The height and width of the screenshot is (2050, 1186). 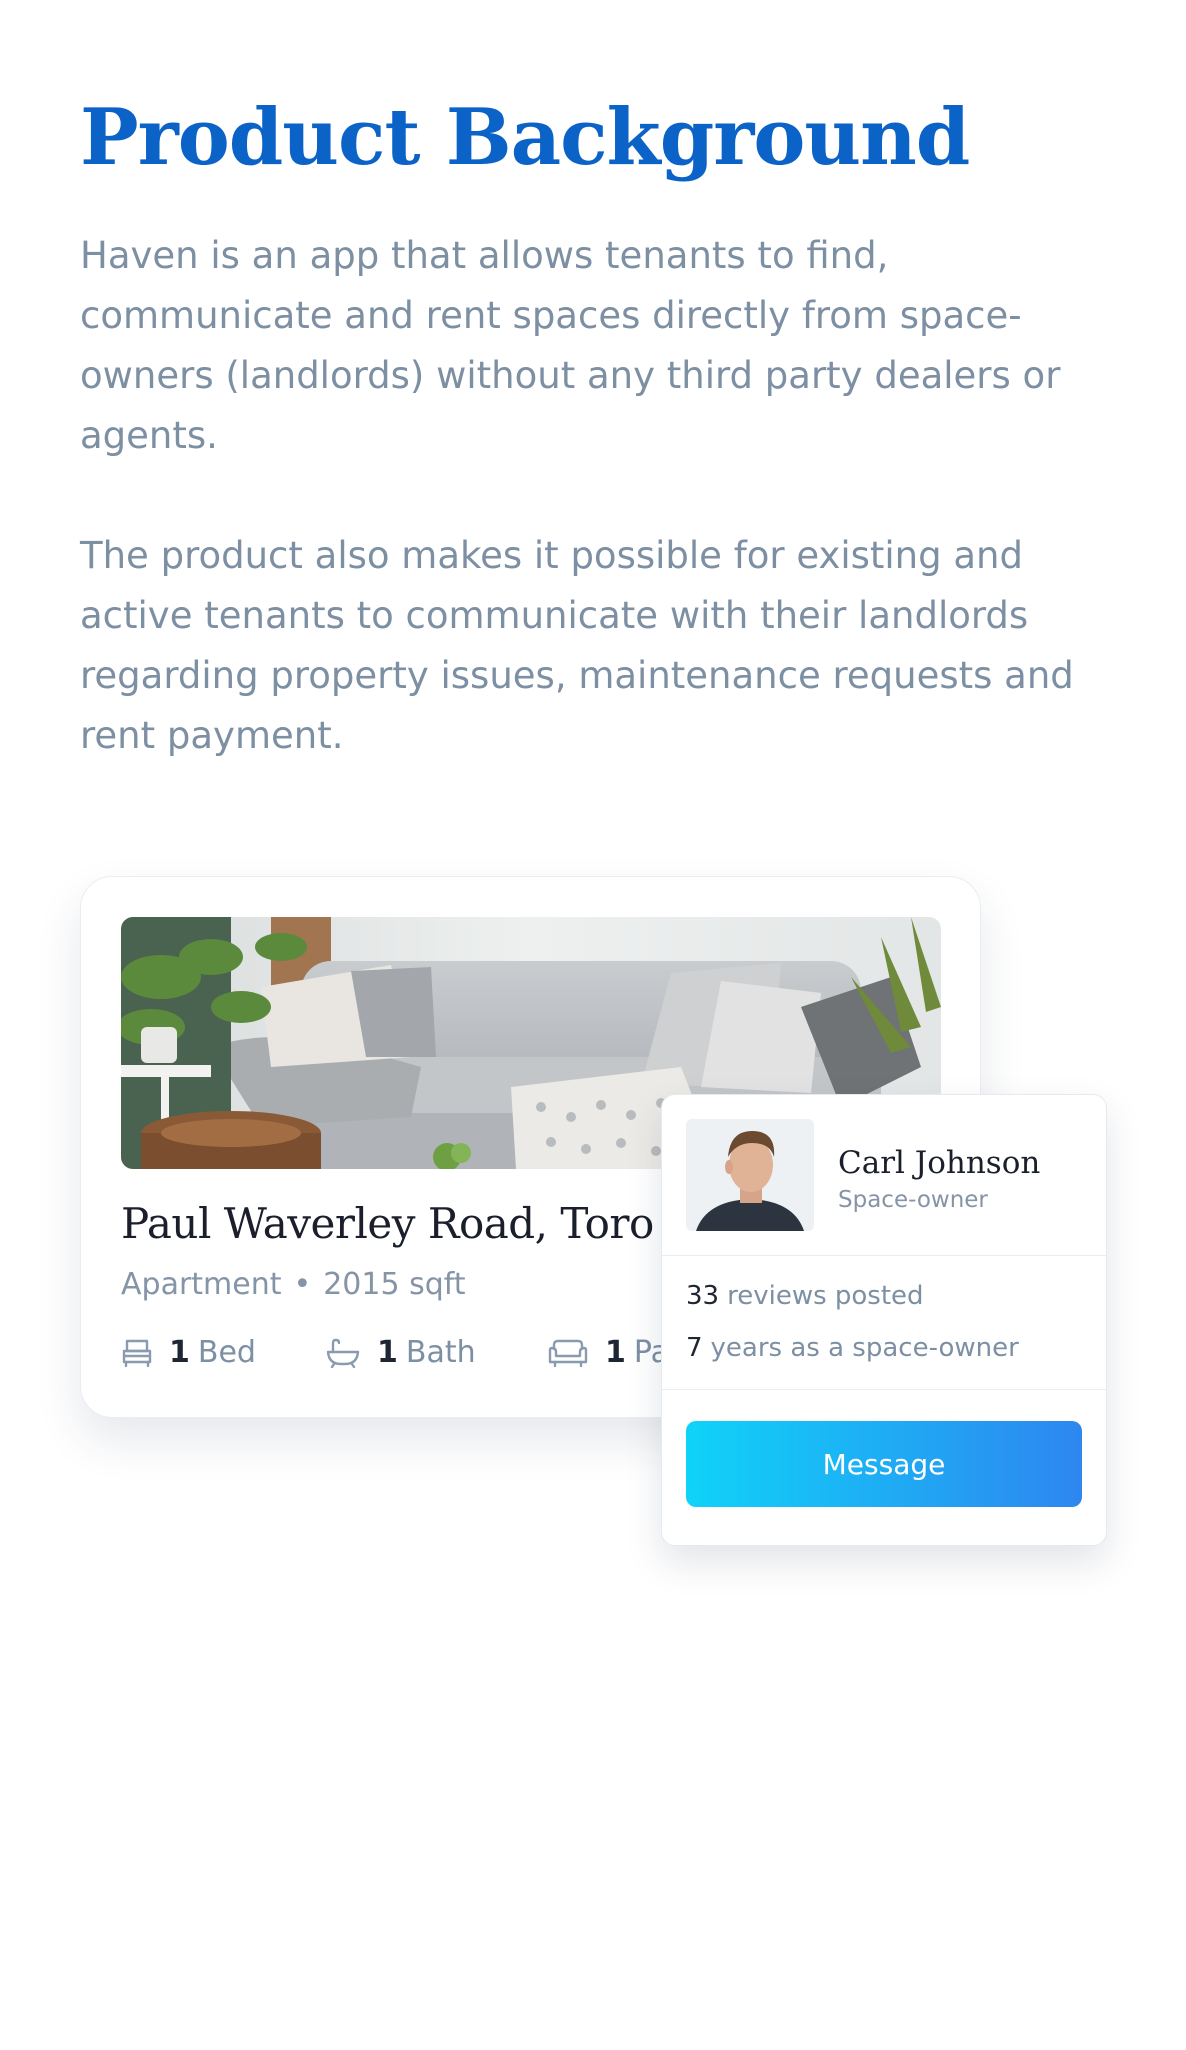 I want to click on owner-role: Space-owner, so click(x=913, y=1200).